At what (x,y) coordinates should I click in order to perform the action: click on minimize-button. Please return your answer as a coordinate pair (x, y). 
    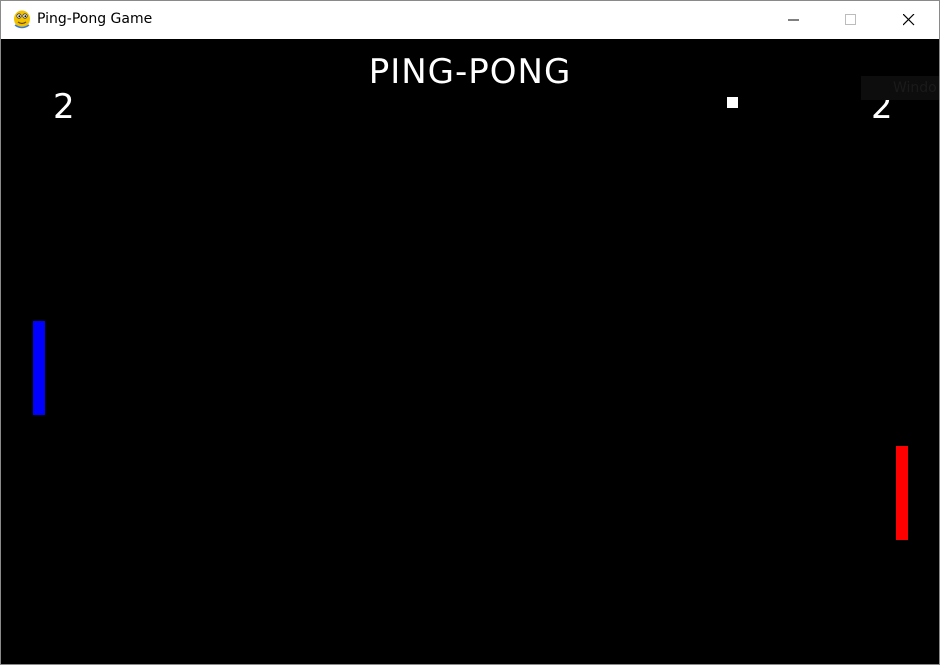
    Looking at the image, I should click on (794, 20).